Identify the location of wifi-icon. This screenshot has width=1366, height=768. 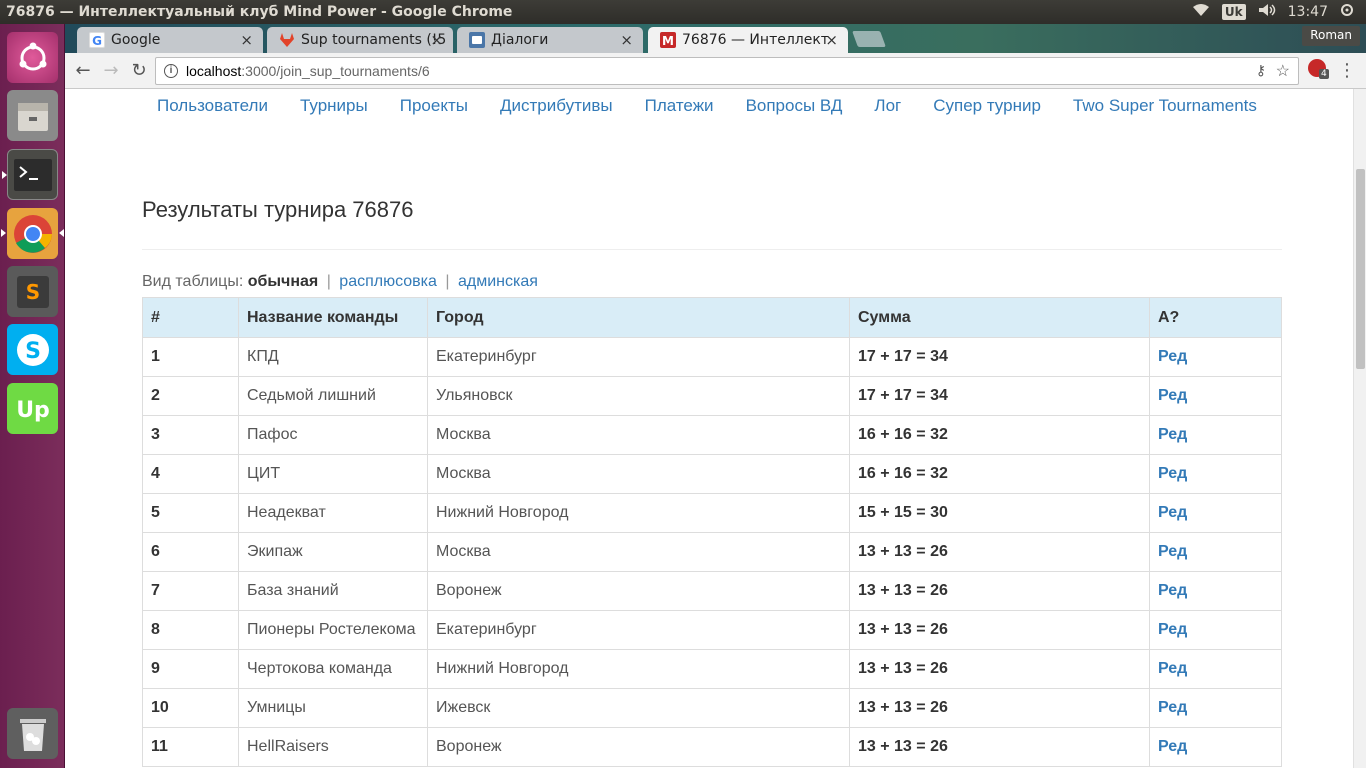
(1201, 12).